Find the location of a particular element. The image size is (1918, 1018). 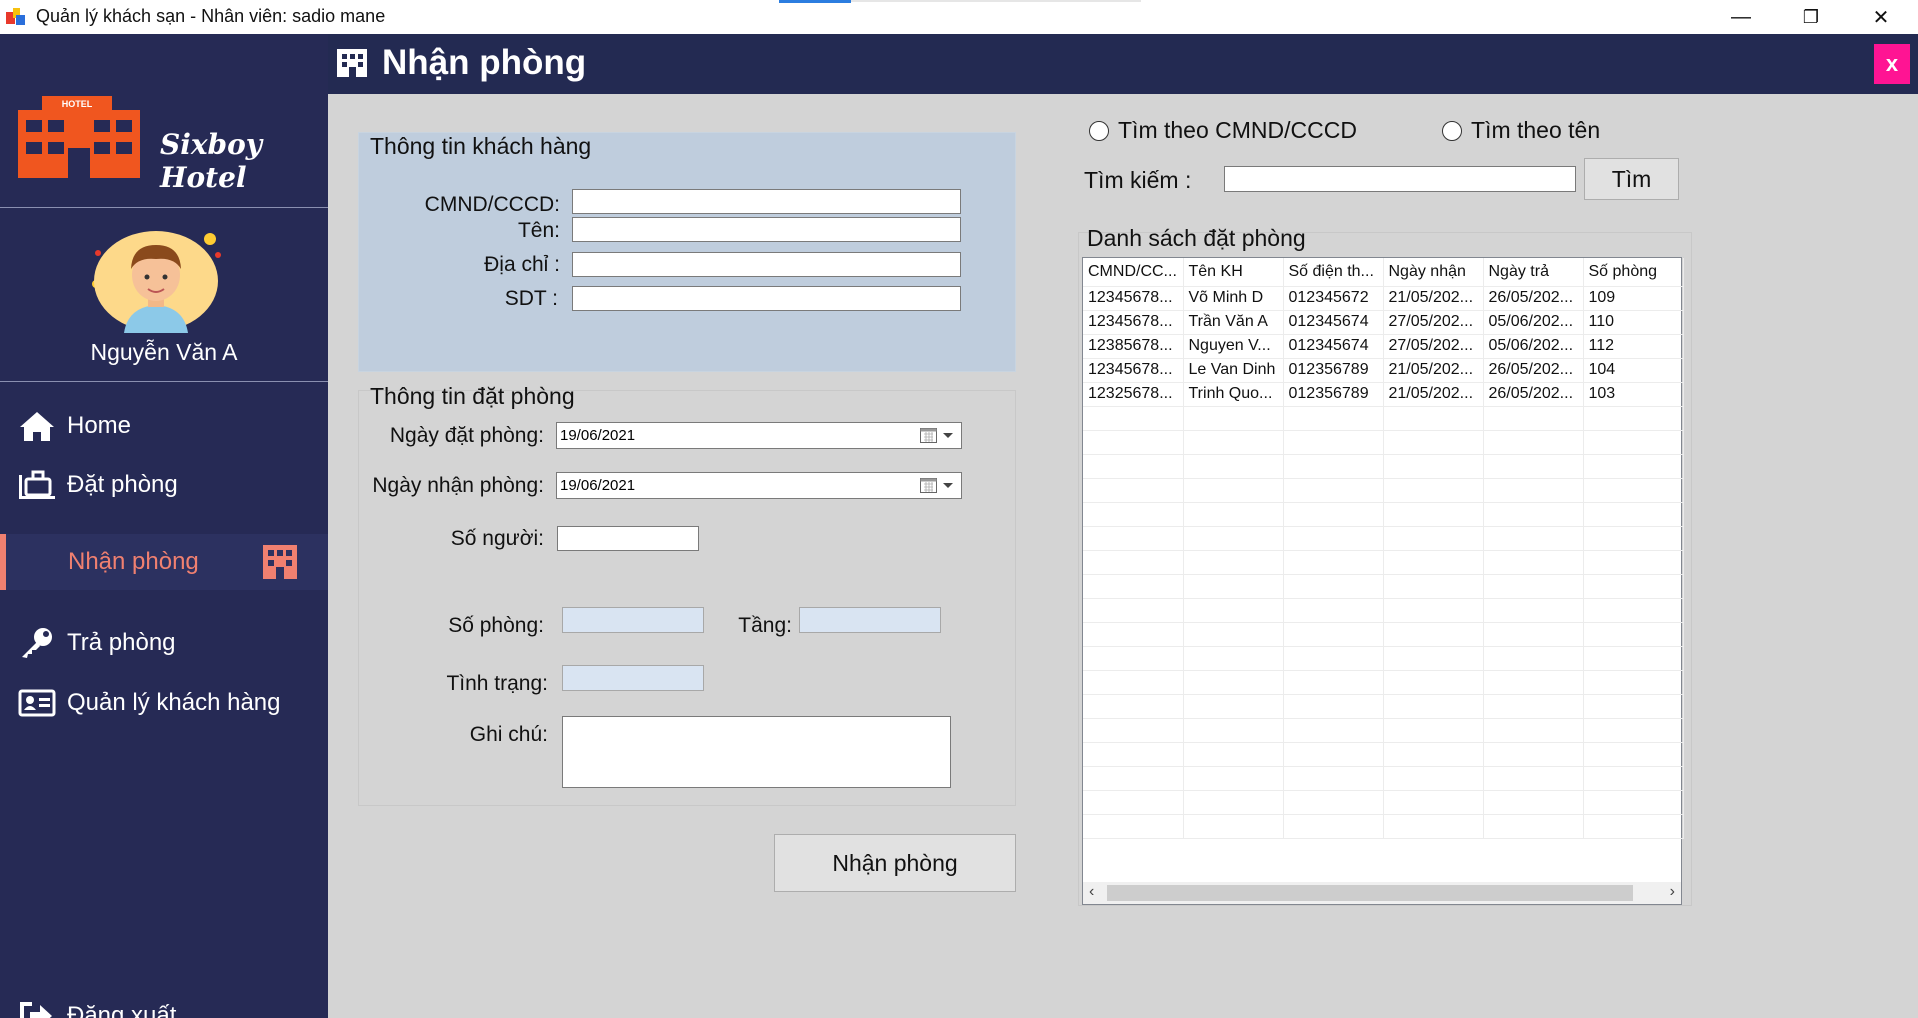

people-field is located at coordinates (628, 538).